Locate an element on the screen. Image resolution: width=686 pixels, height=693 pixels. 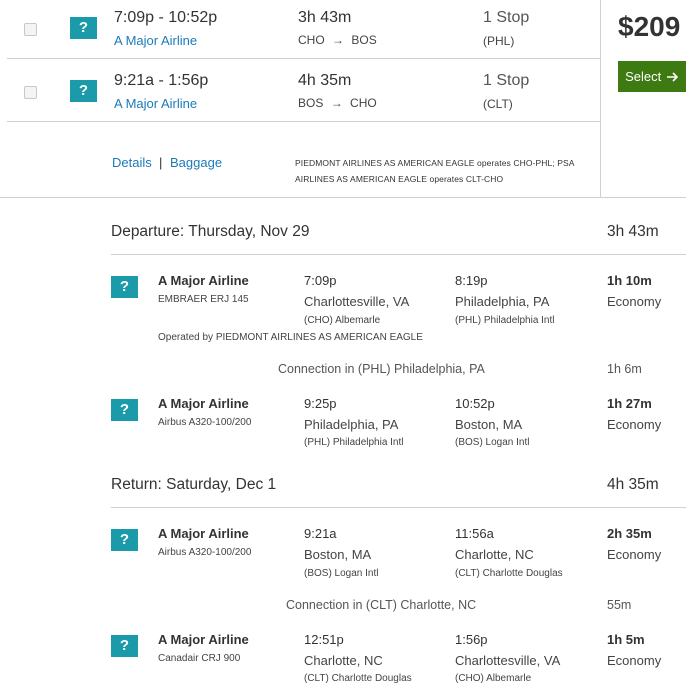
route: BOS → CHO is located at coordinates (337, 103).